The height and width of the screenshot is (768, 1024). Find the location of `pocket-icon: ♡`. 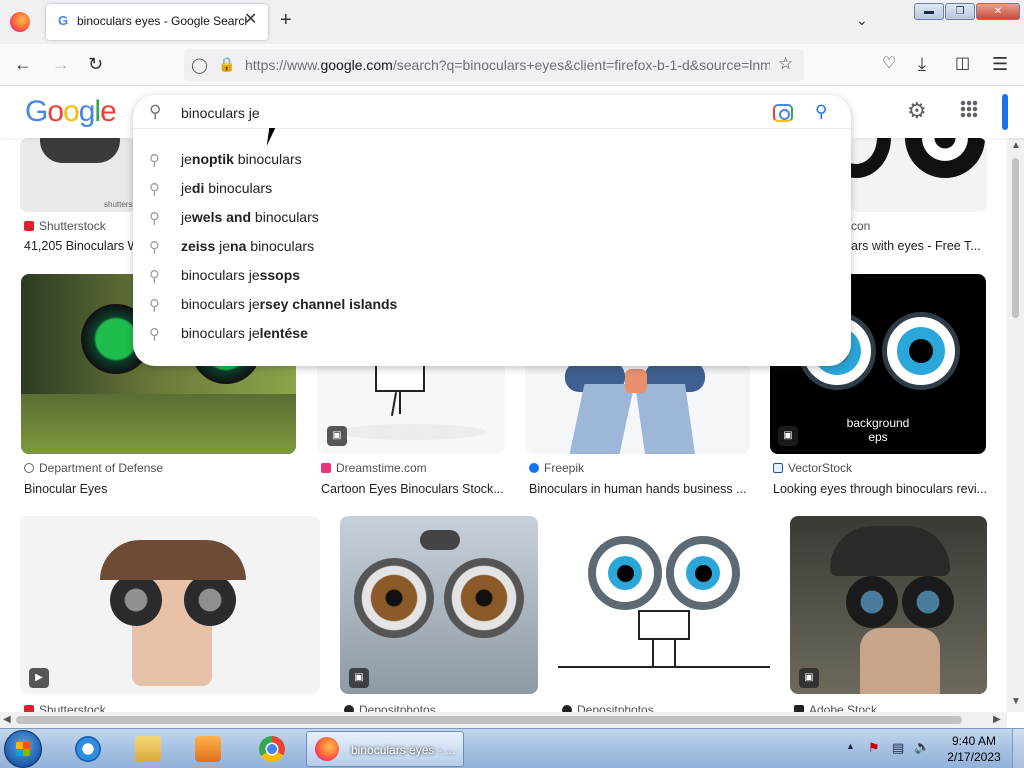

pocket-icon: ♡ is located at coordinates (889, 64).